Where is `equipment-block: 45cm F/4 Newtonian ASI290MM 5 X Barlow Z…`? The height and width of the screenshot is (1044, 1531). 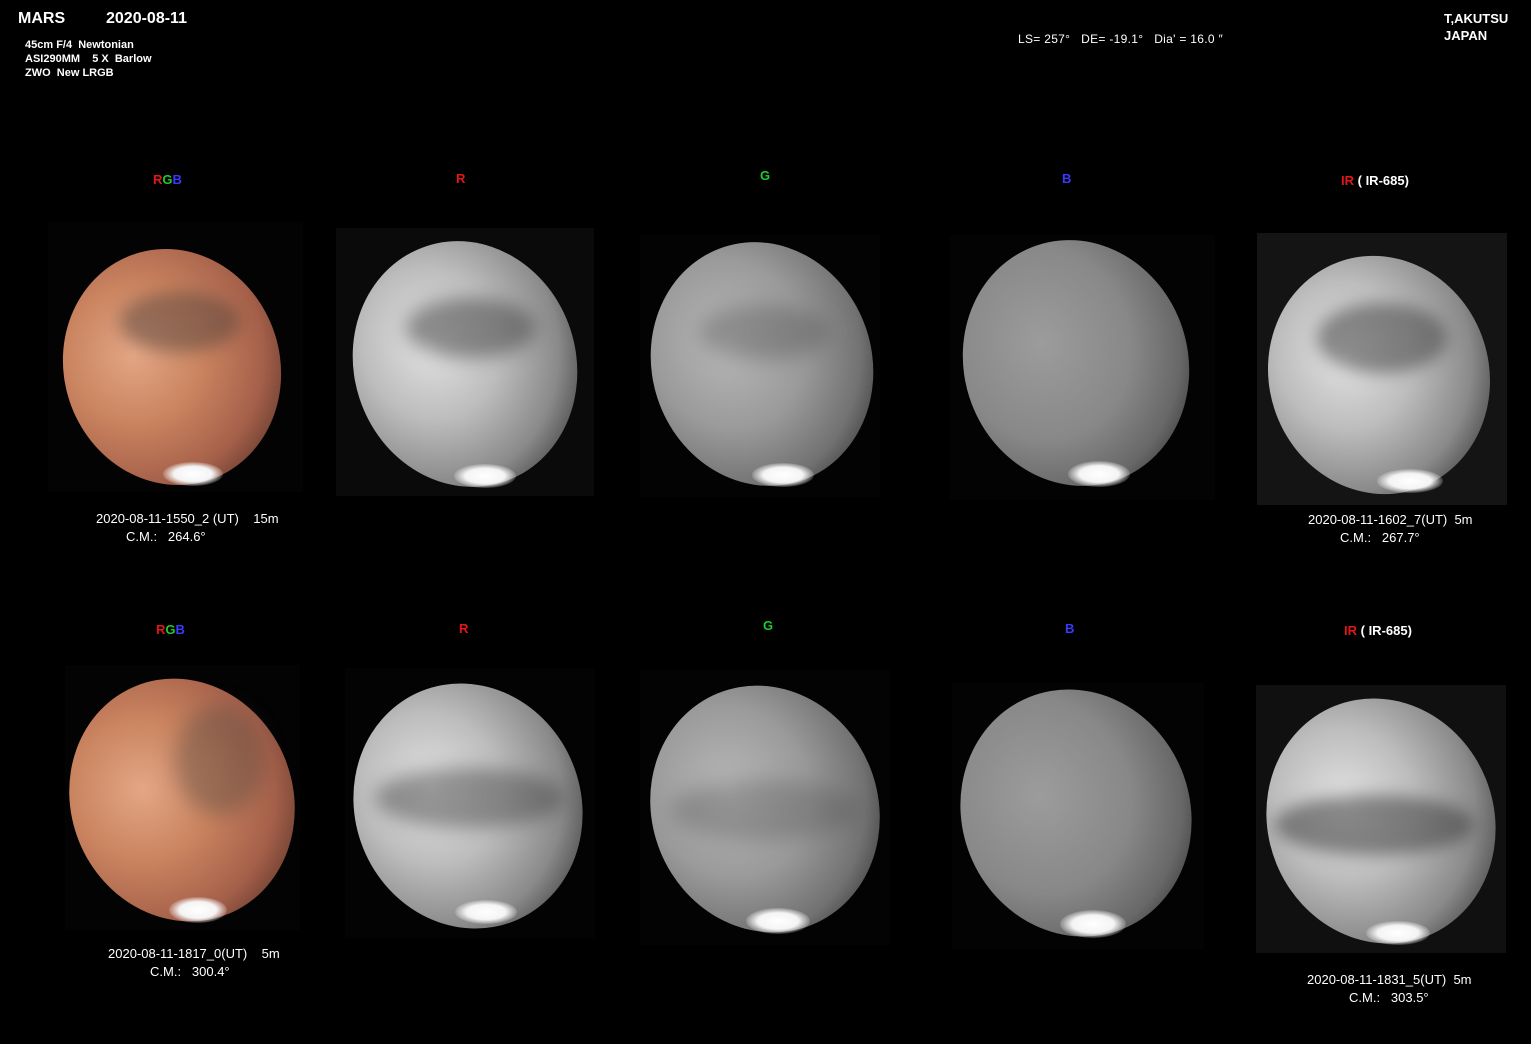 equipment-block: 45cm F/4 Newtonian ASI290MM 5 X Barlow Z… is located at coordinates (88, 59).